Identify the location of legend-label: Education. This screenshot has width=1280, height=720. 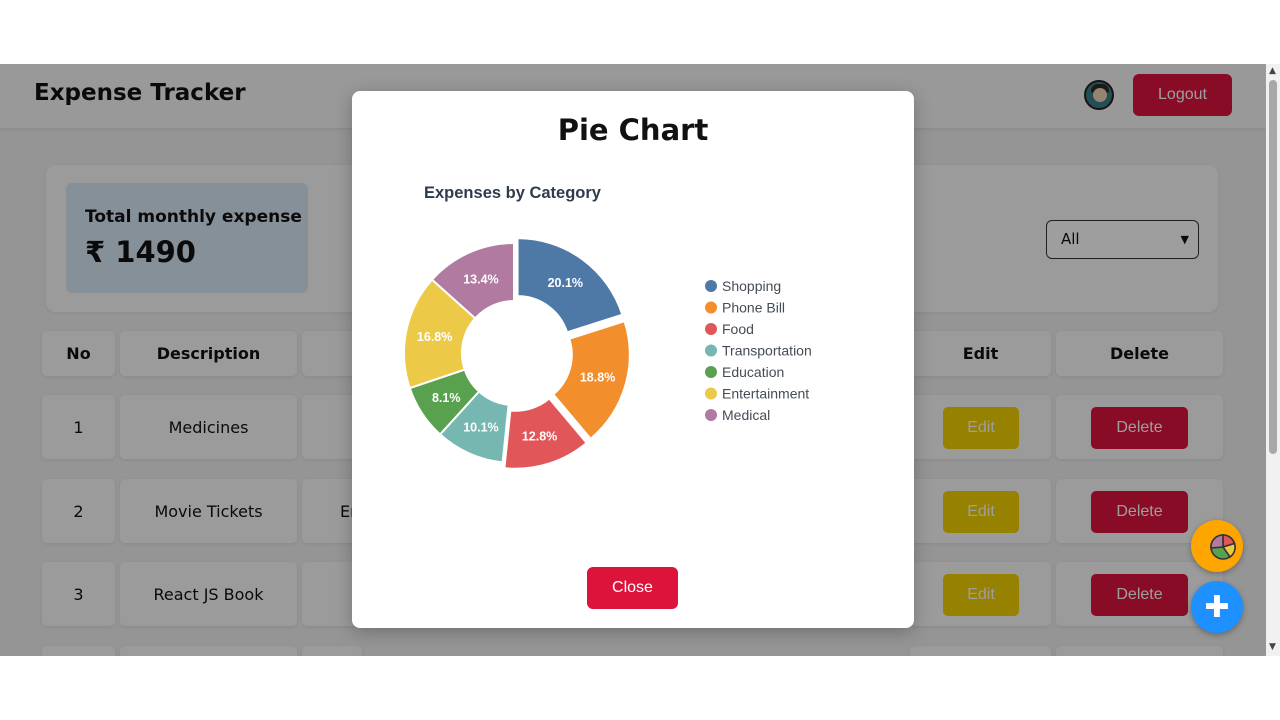
(753, 372).